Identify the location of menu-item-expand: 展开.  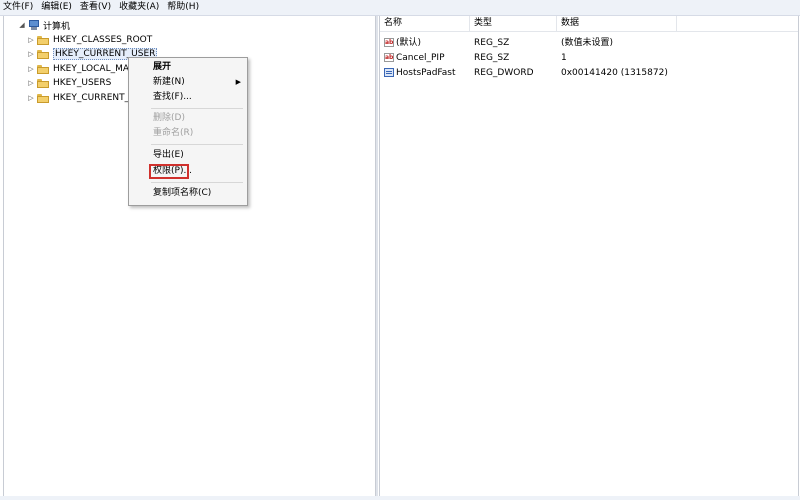
(188, 67).